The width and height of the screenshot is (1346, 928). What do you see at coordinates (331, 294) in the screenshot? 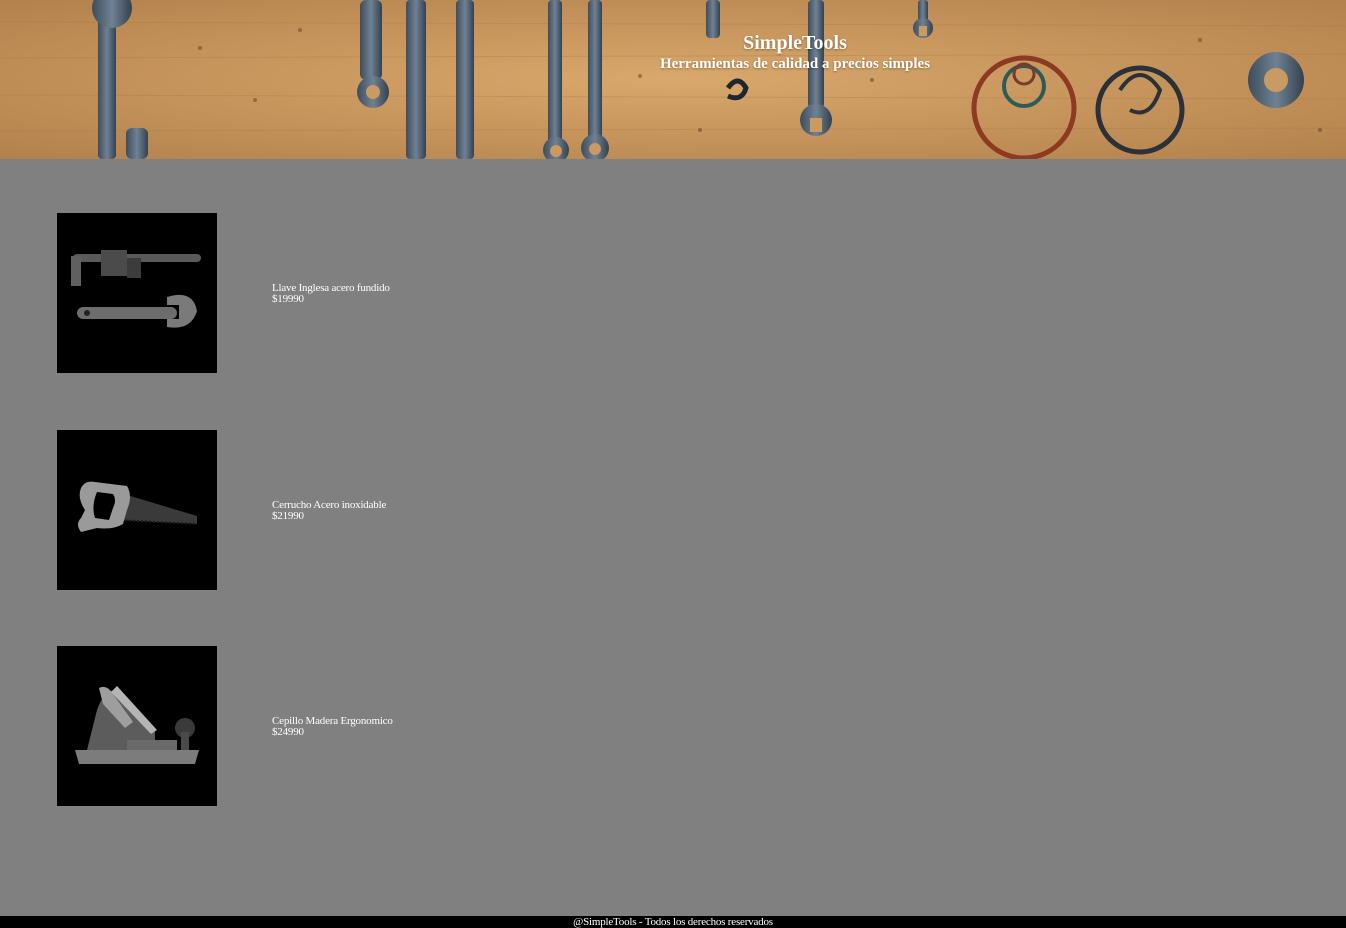
I see `product-info: Llave Inglesa acero fundido $19990` at bounding box center [331, 294].